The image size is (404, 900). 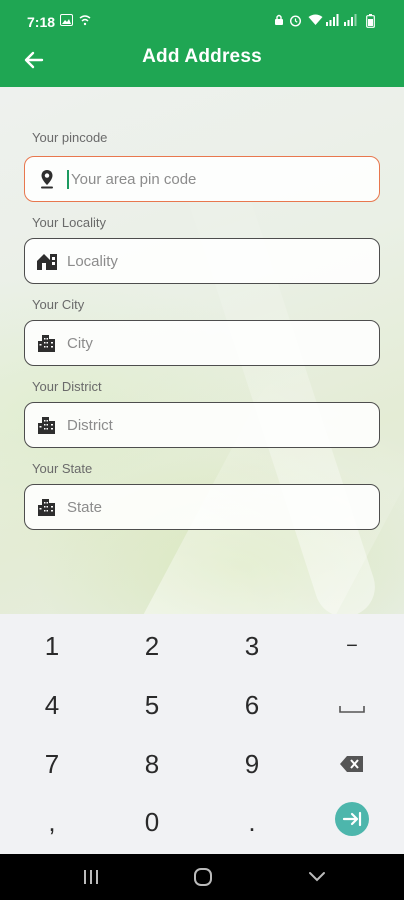 I want to click on state-field, so click(x=202, y=507).